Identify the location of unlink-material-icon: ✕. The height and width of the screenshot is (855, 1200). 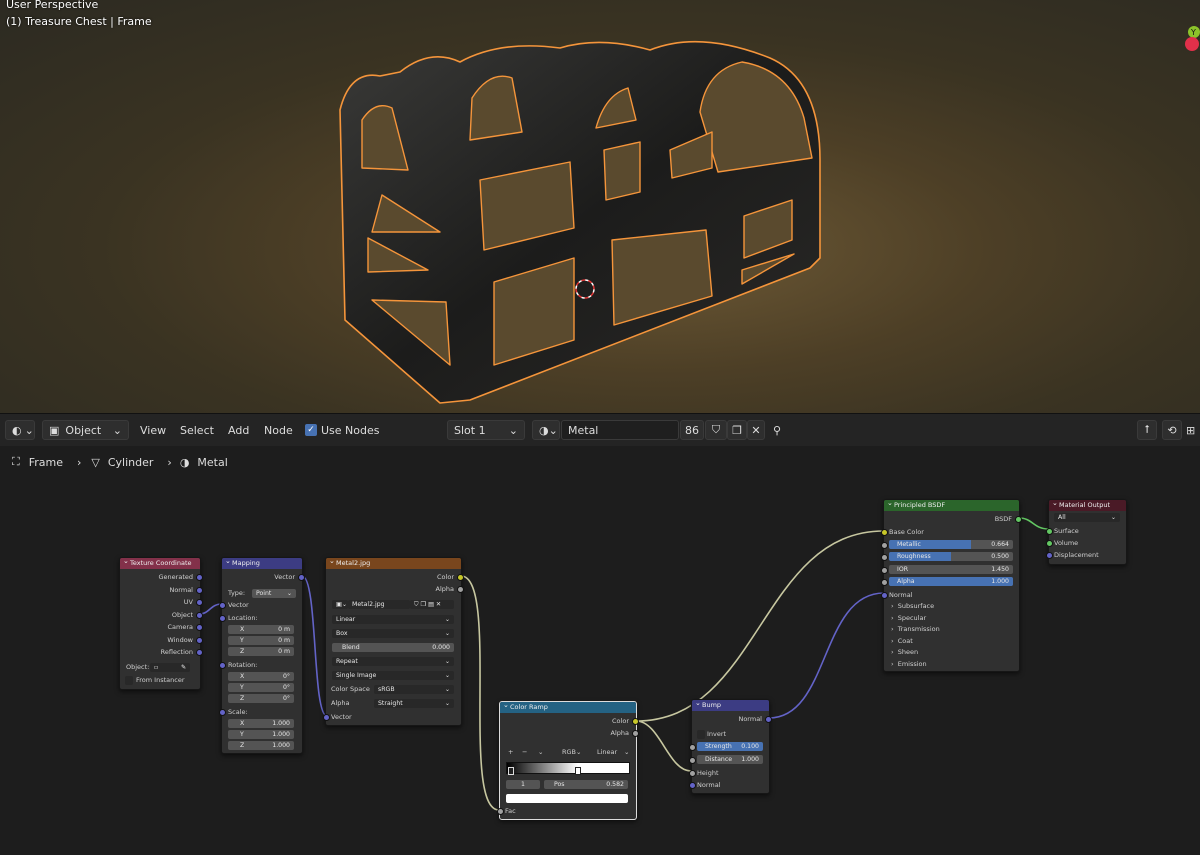
(756, 430).